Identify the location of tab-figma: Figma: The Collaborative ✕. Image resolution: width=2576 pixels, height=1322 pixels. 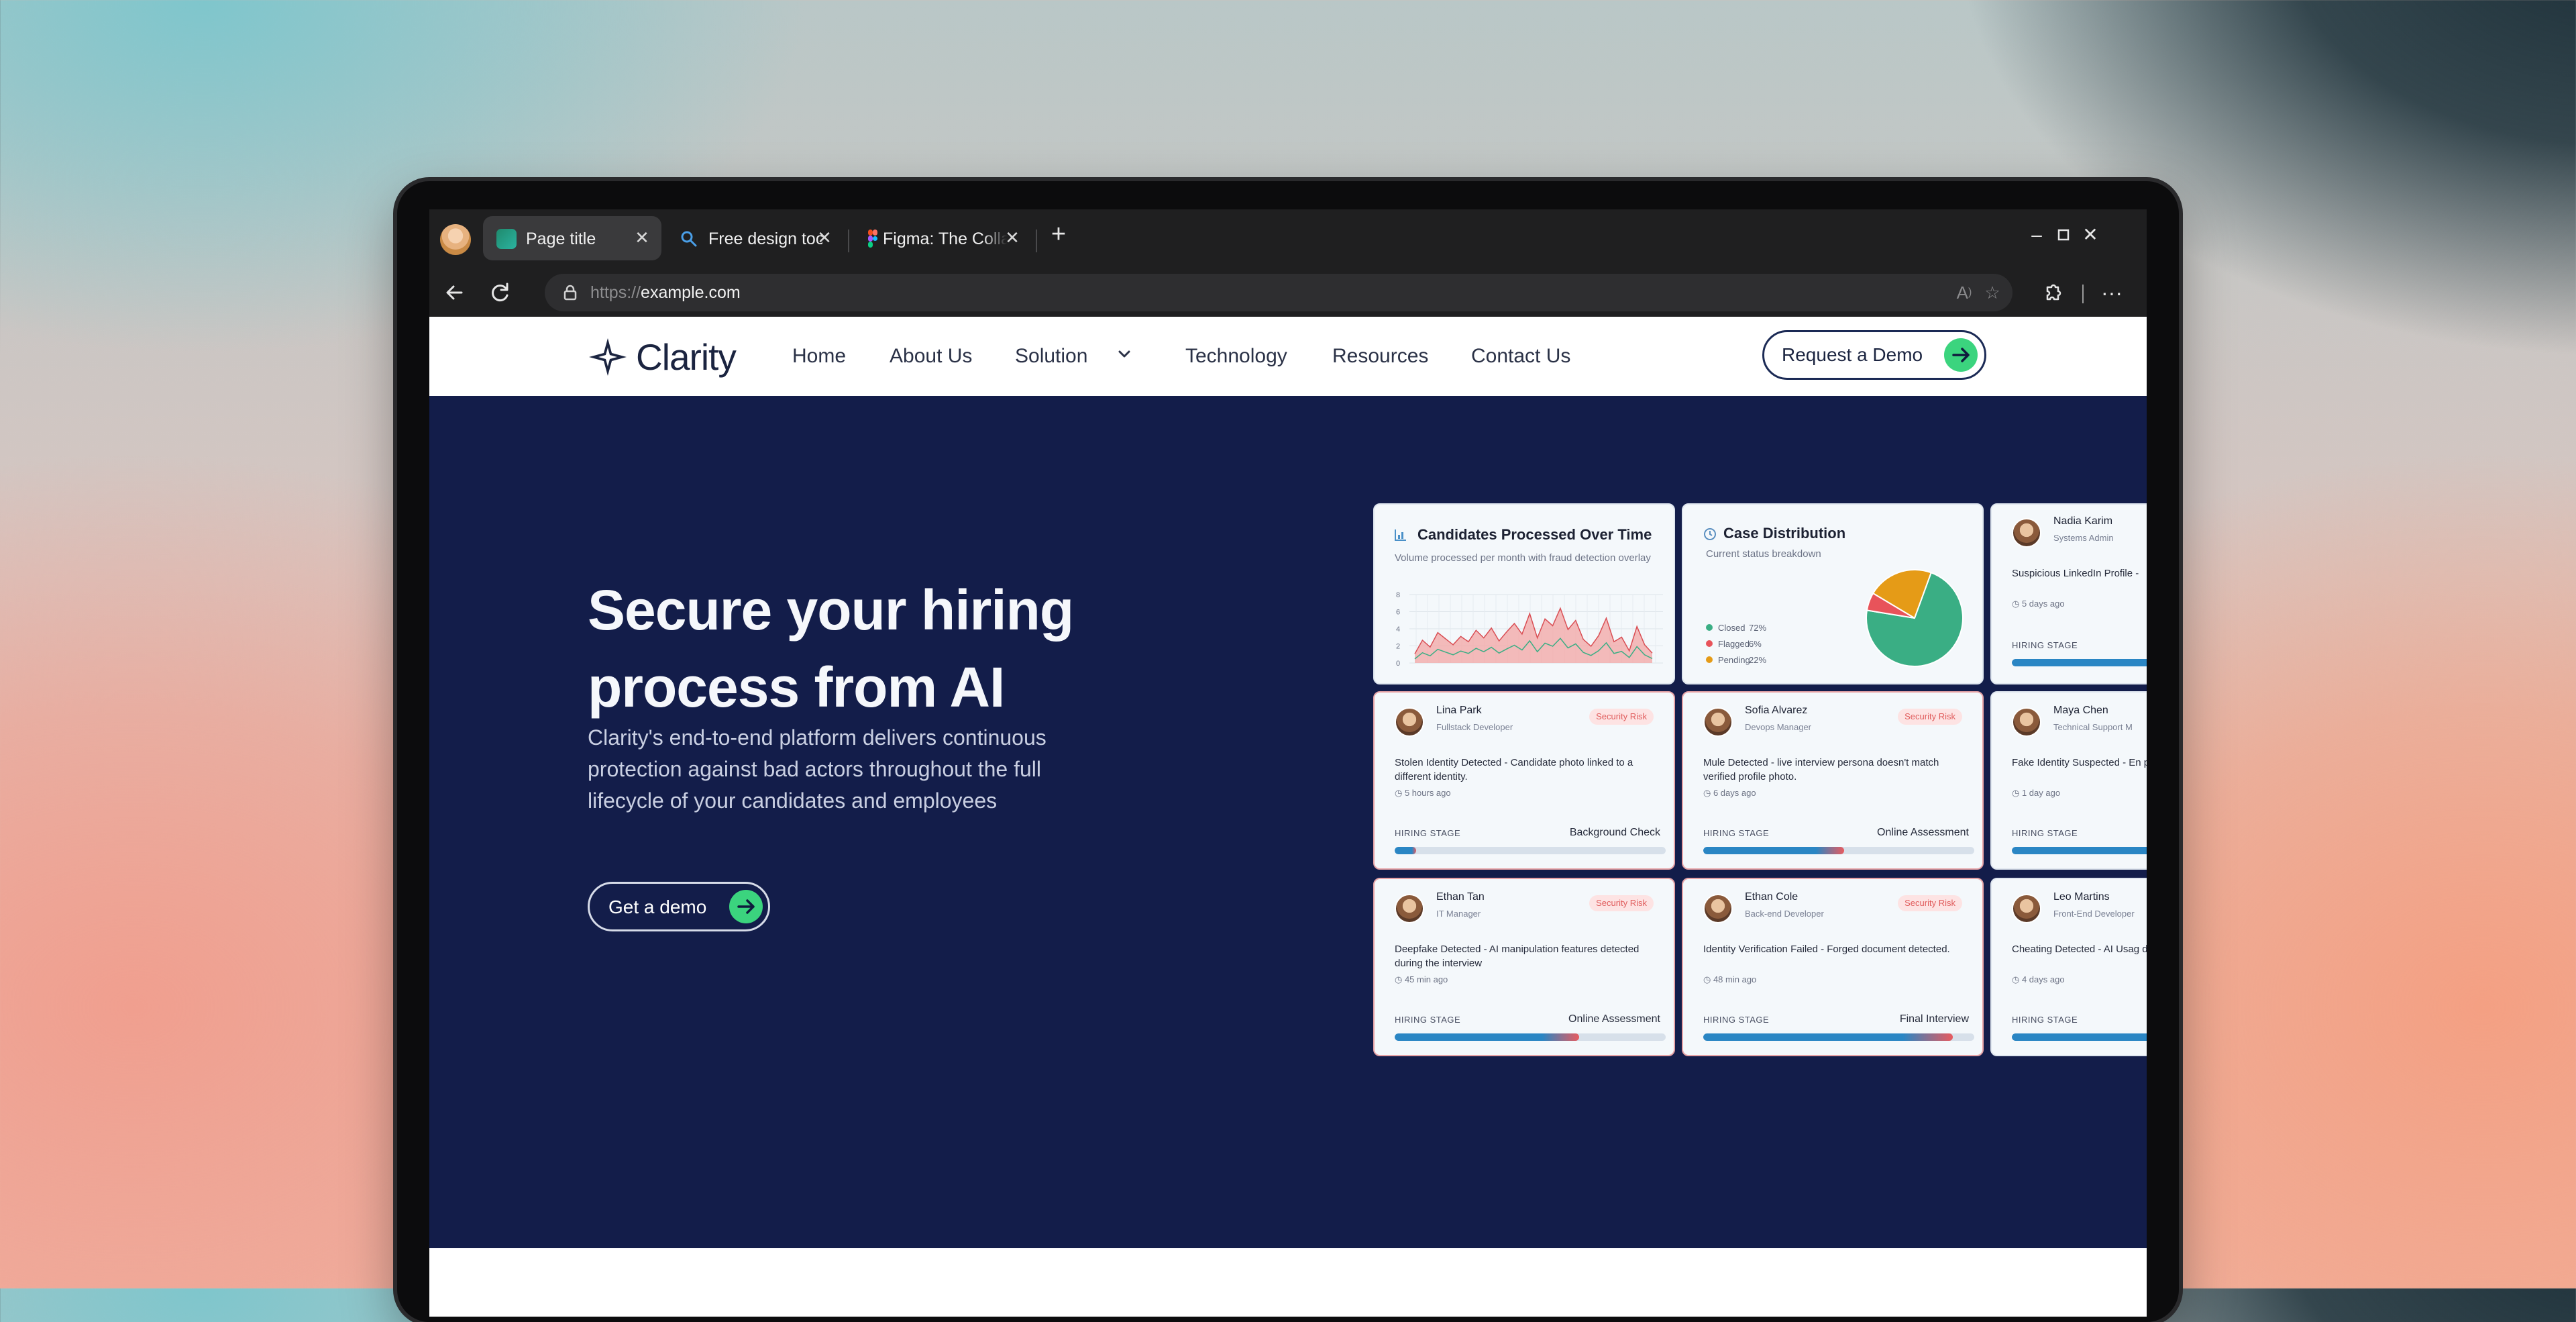
(942, 238).